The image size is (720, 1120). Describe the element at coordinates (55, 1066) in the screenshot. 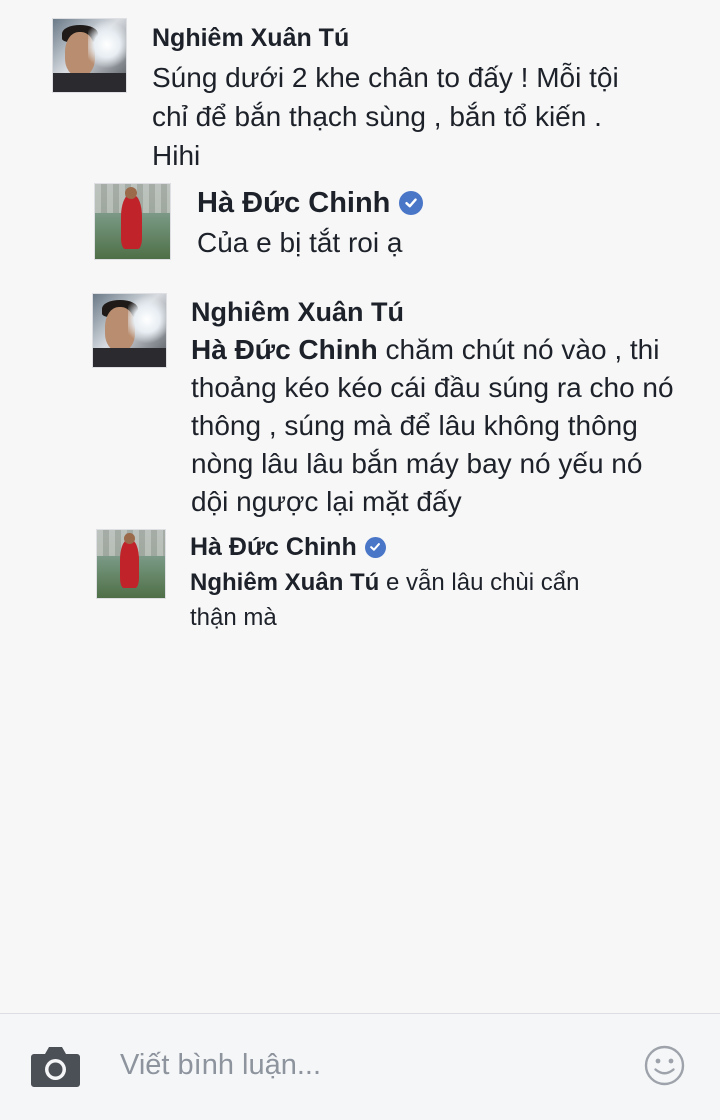

I see `camera-icon` at that location.